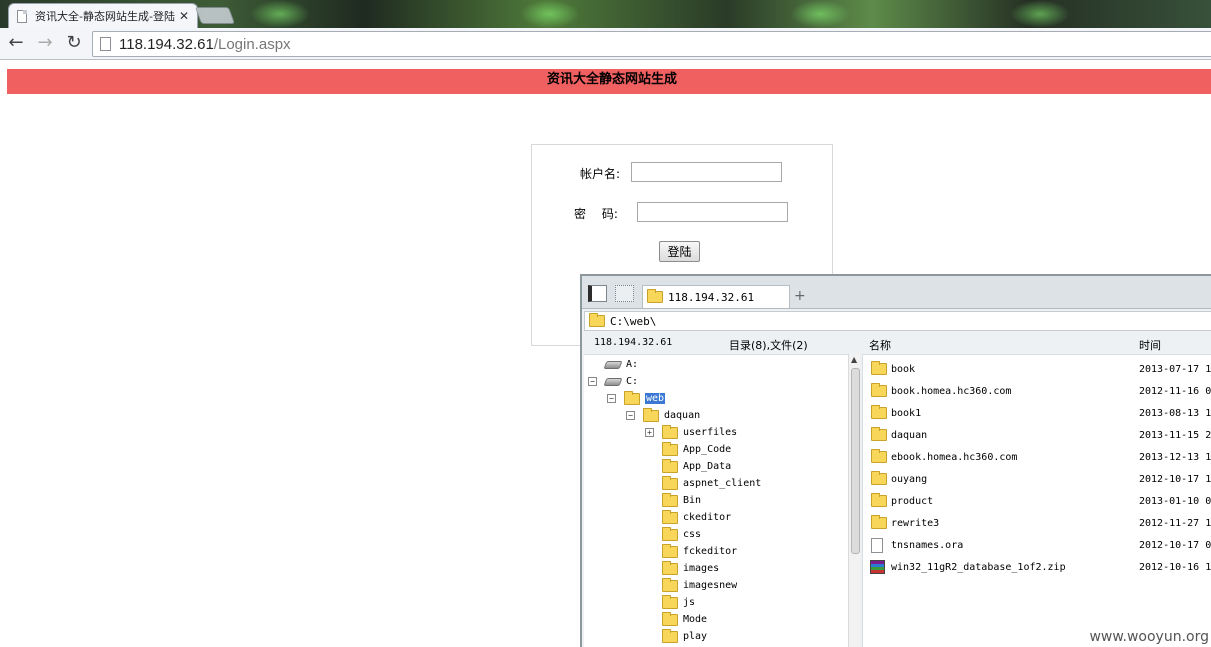 The image size is (1211, 647). What do you see at coordinates (1040, 369) in the screenshot?
I see `file-row: book 2013-07-17 10` at bounding box center [1040, 369].